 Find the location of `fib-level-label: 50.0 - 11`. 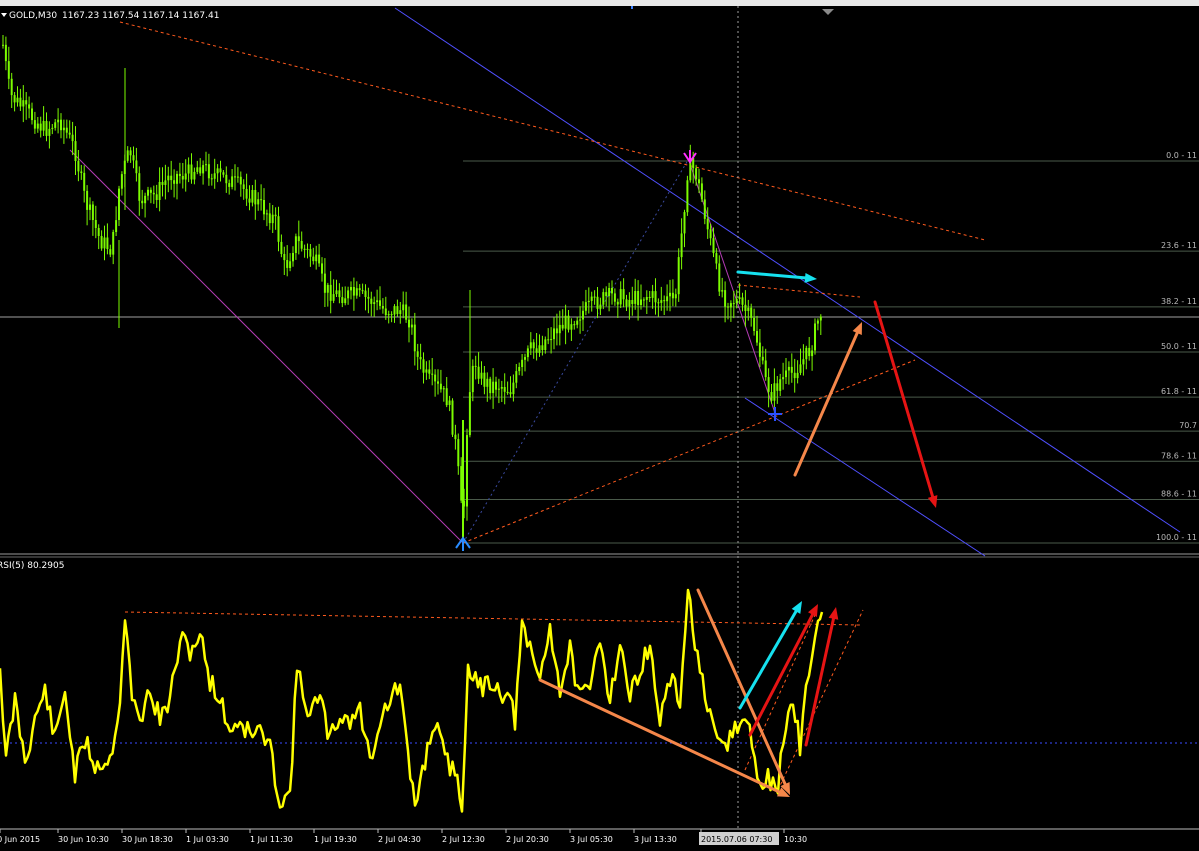

fib-level-label: 50.0 - 11 is located at coordinates (1179, 346).